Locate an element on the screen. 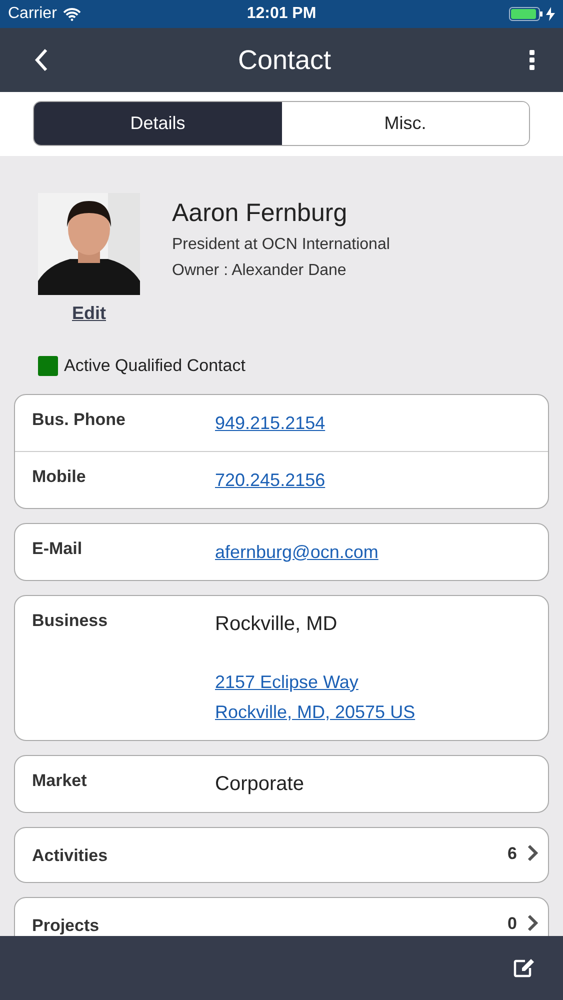  list-label: Projects is located at coordinates (66, 925).